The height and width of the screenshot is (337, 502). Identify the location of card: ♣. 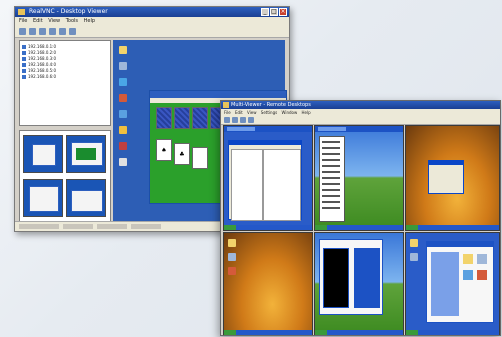
(182, 154).